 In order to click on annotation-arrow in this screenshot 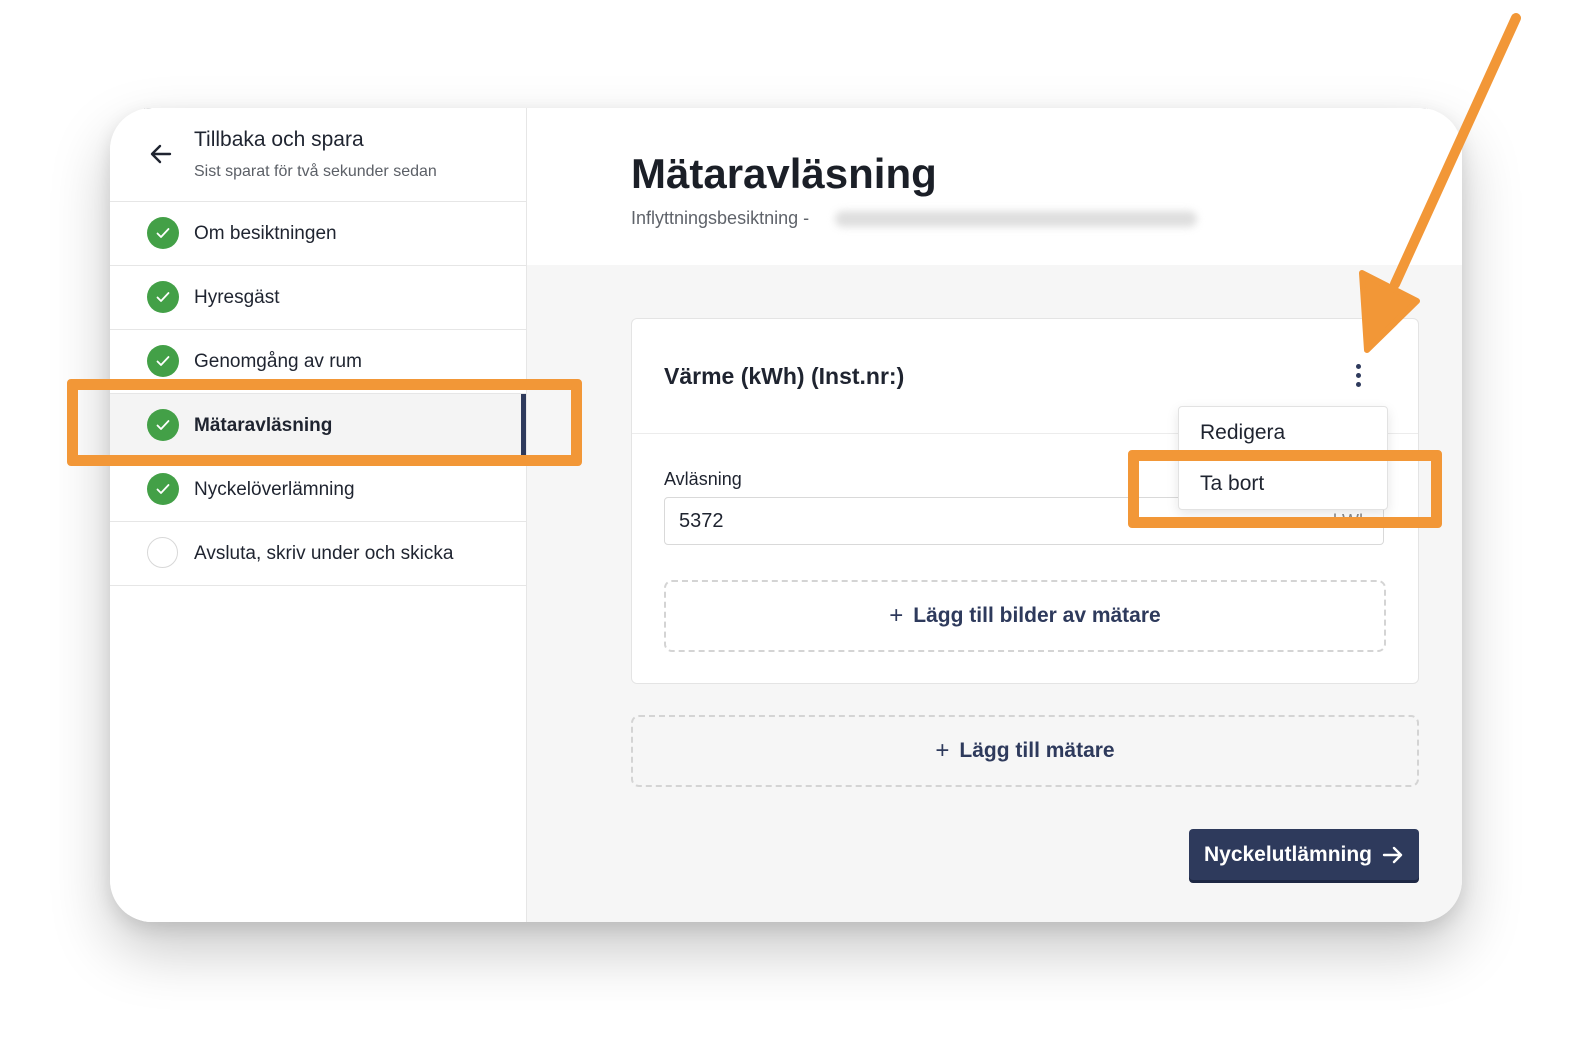, I will do `click(1440, 183)`.